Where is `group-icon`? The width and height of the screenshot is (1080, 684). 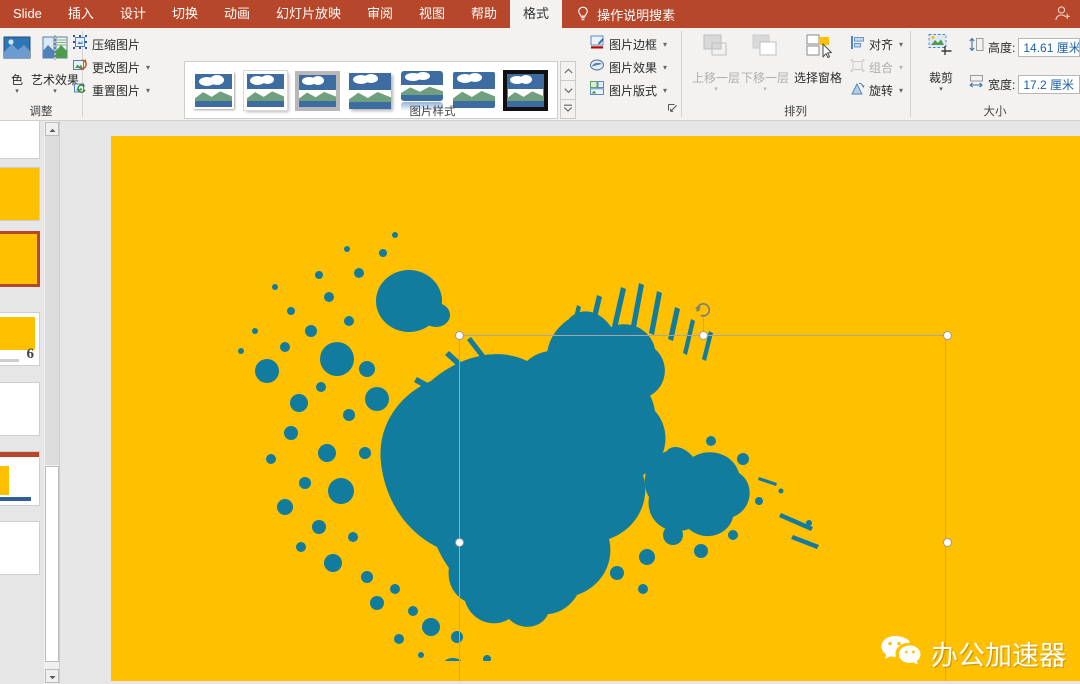 group-icon is located at coordinates (857, 68).